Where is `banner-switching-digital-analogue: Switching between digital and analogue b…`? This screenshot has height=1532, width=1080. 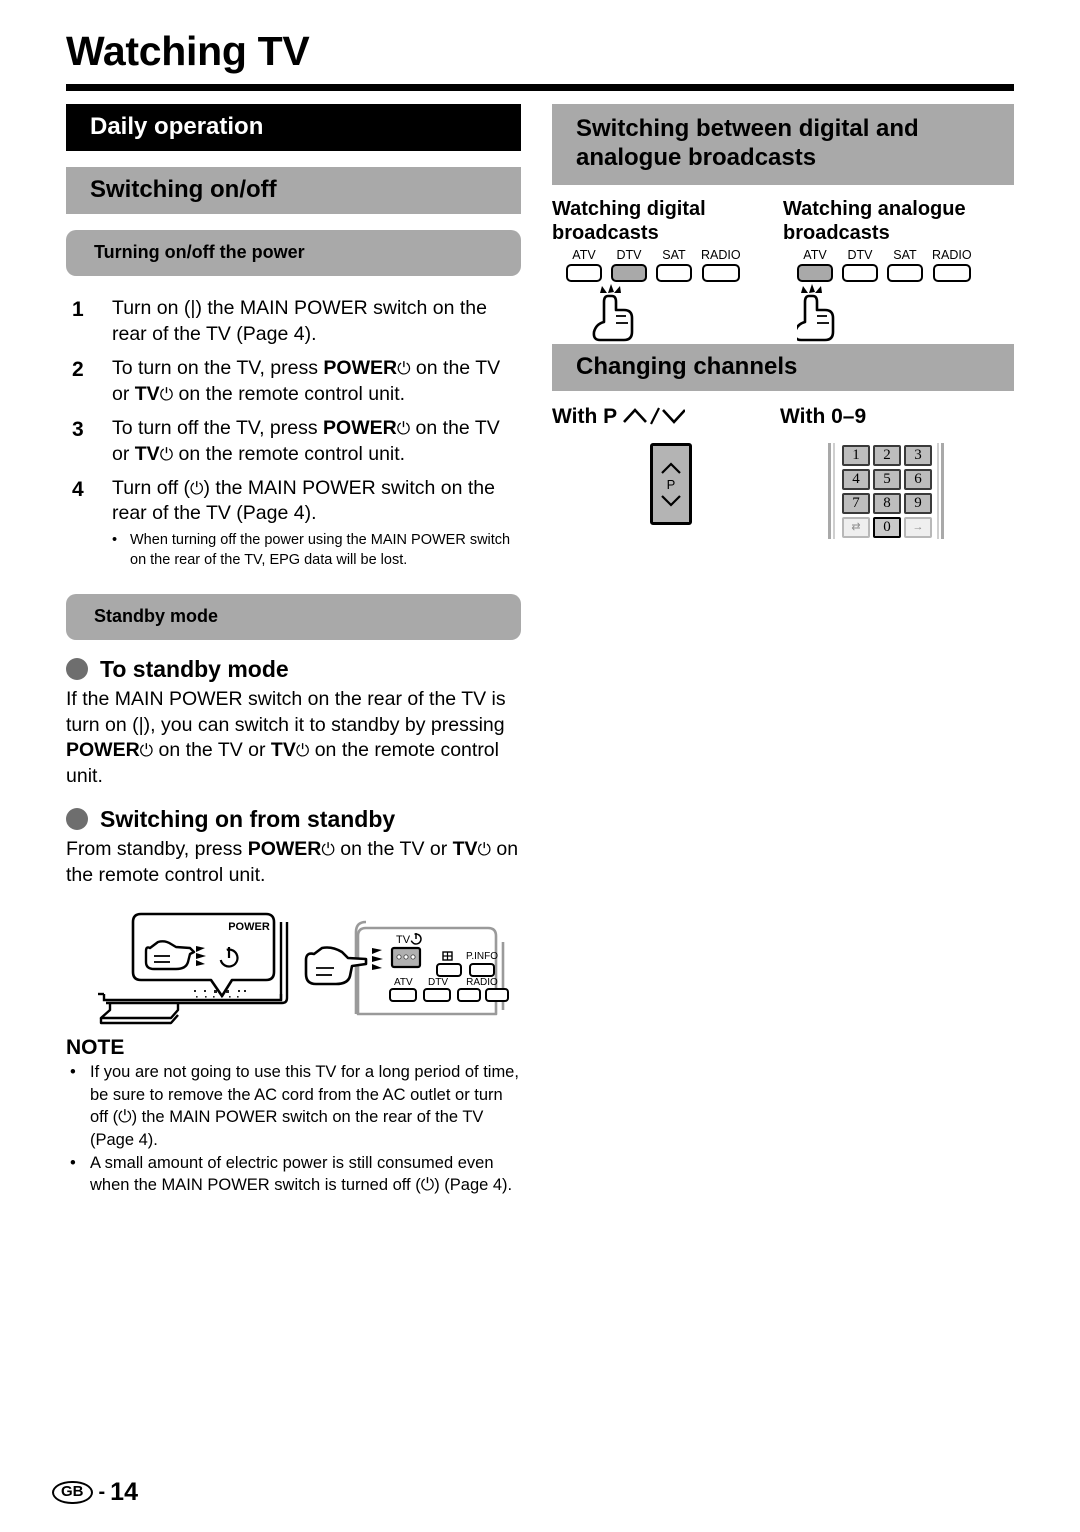
banner-switching-digital-analogue: Switching between digital and analogue b… is located at coordinates (783, 144).